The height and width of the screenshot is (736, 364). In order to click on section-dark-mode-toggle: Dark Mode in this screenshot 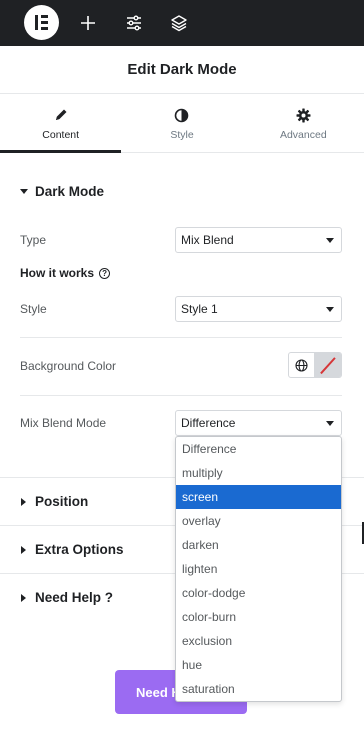, I will do `click(62, 191)`.